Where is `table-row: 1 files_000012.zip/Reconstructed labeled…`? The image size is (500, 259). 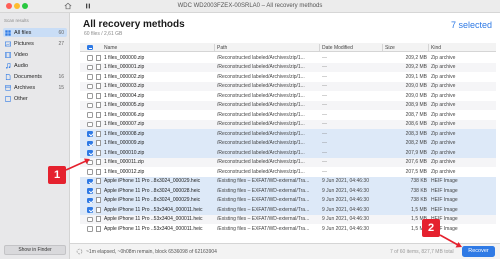
table-row: 1 files_000012.zip/Reconstructed labeled… is located at coordinates (288, 172).